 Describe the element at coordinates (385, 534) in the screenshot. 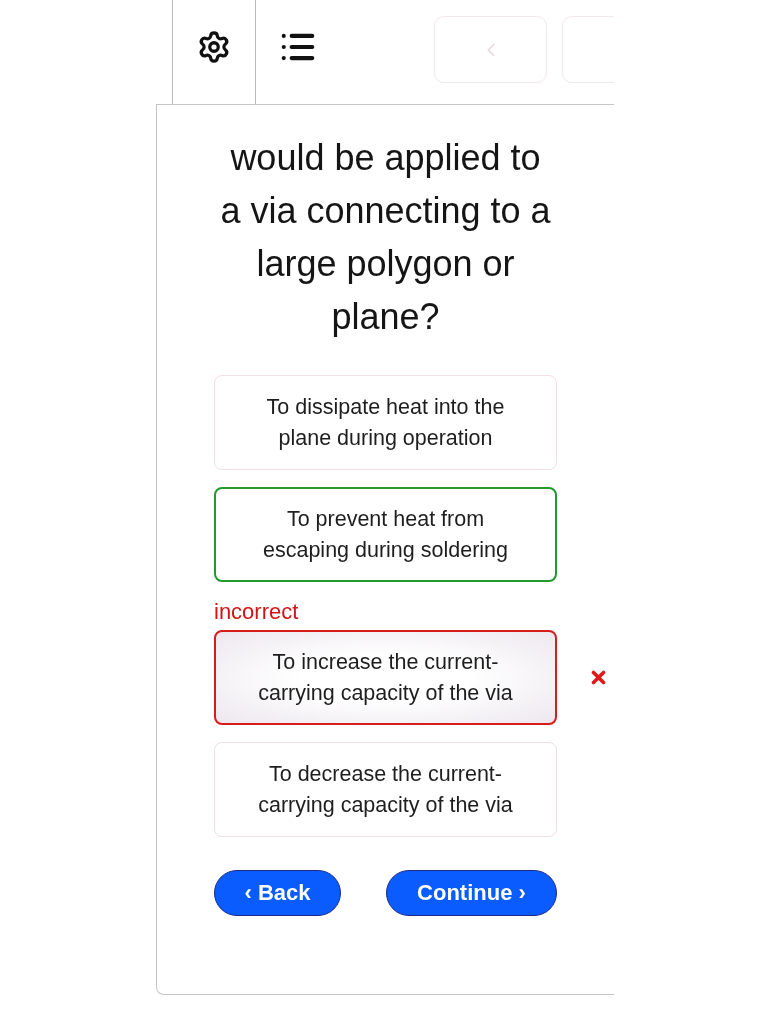

I see `answer-option: To prevent heat from escaping during soldering` at that location.